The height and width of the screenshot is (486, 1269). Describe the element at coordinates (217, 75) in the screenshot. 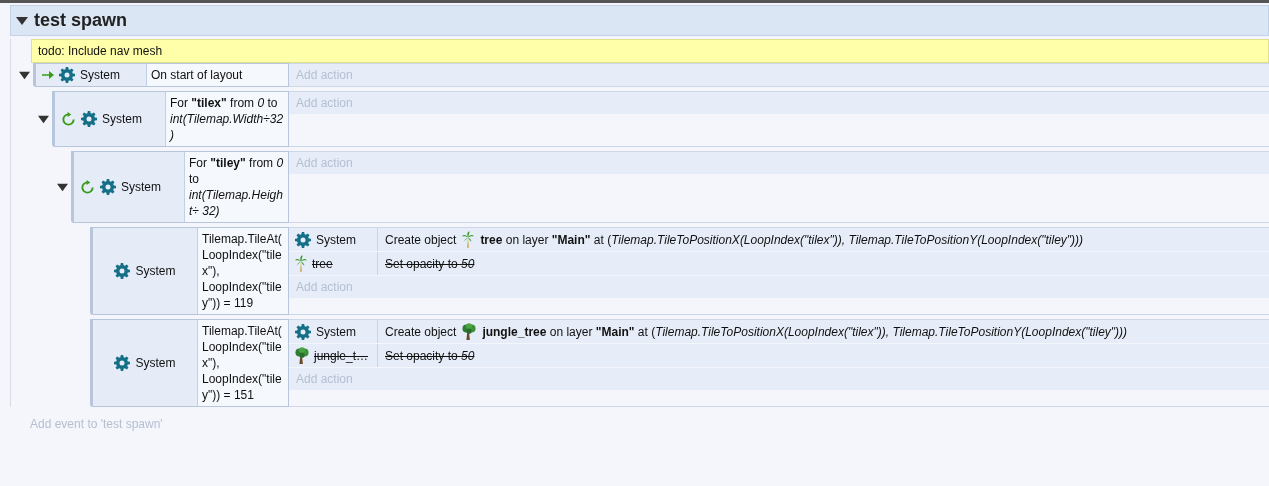

I see `condition-text: On start of layout` at that location.